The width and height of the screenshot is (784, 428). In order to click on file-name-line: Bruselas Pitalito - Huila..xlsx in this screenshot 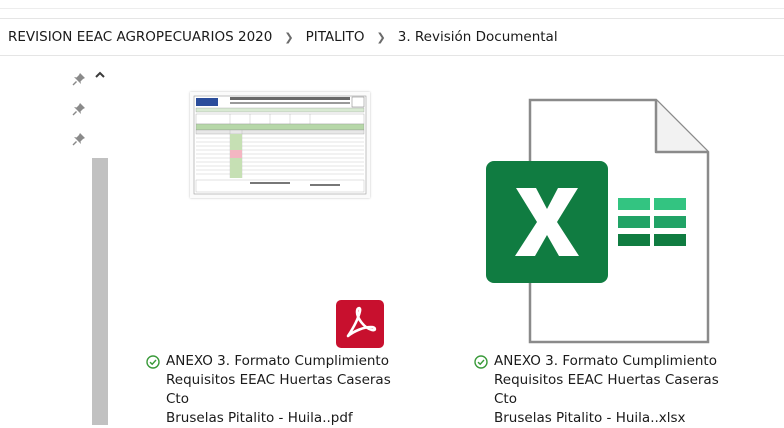, I will do `click(590, 418)`.